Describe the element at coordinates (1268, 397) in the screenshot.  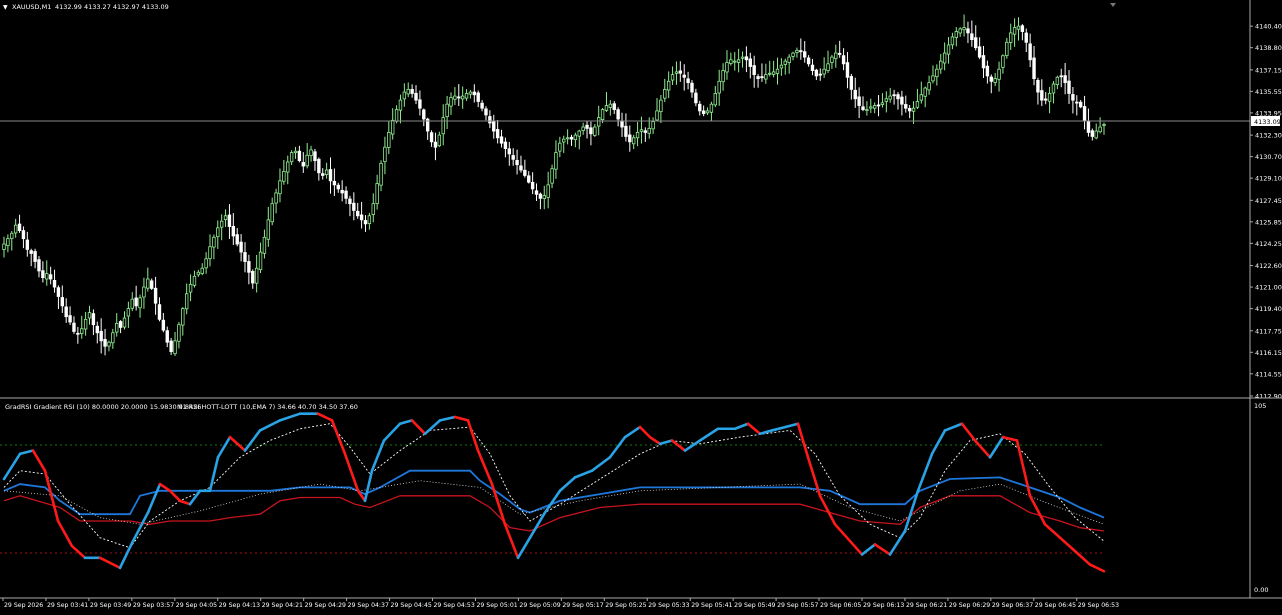
I see `price-tick-label: 4112.90` at that location.